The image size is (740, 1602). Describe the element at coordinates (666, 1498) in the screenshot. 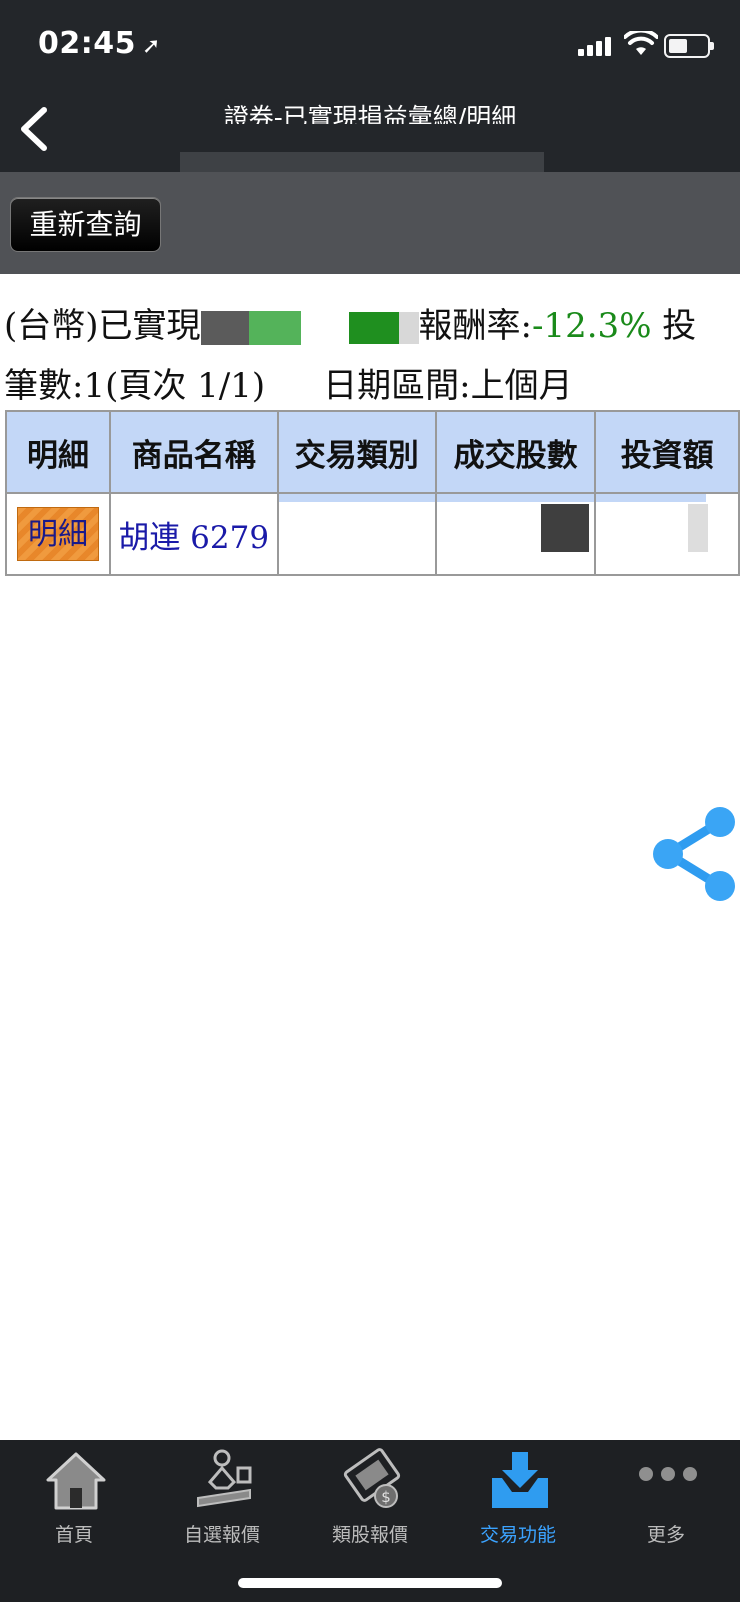

I see `tab-more: 更多` at that location.